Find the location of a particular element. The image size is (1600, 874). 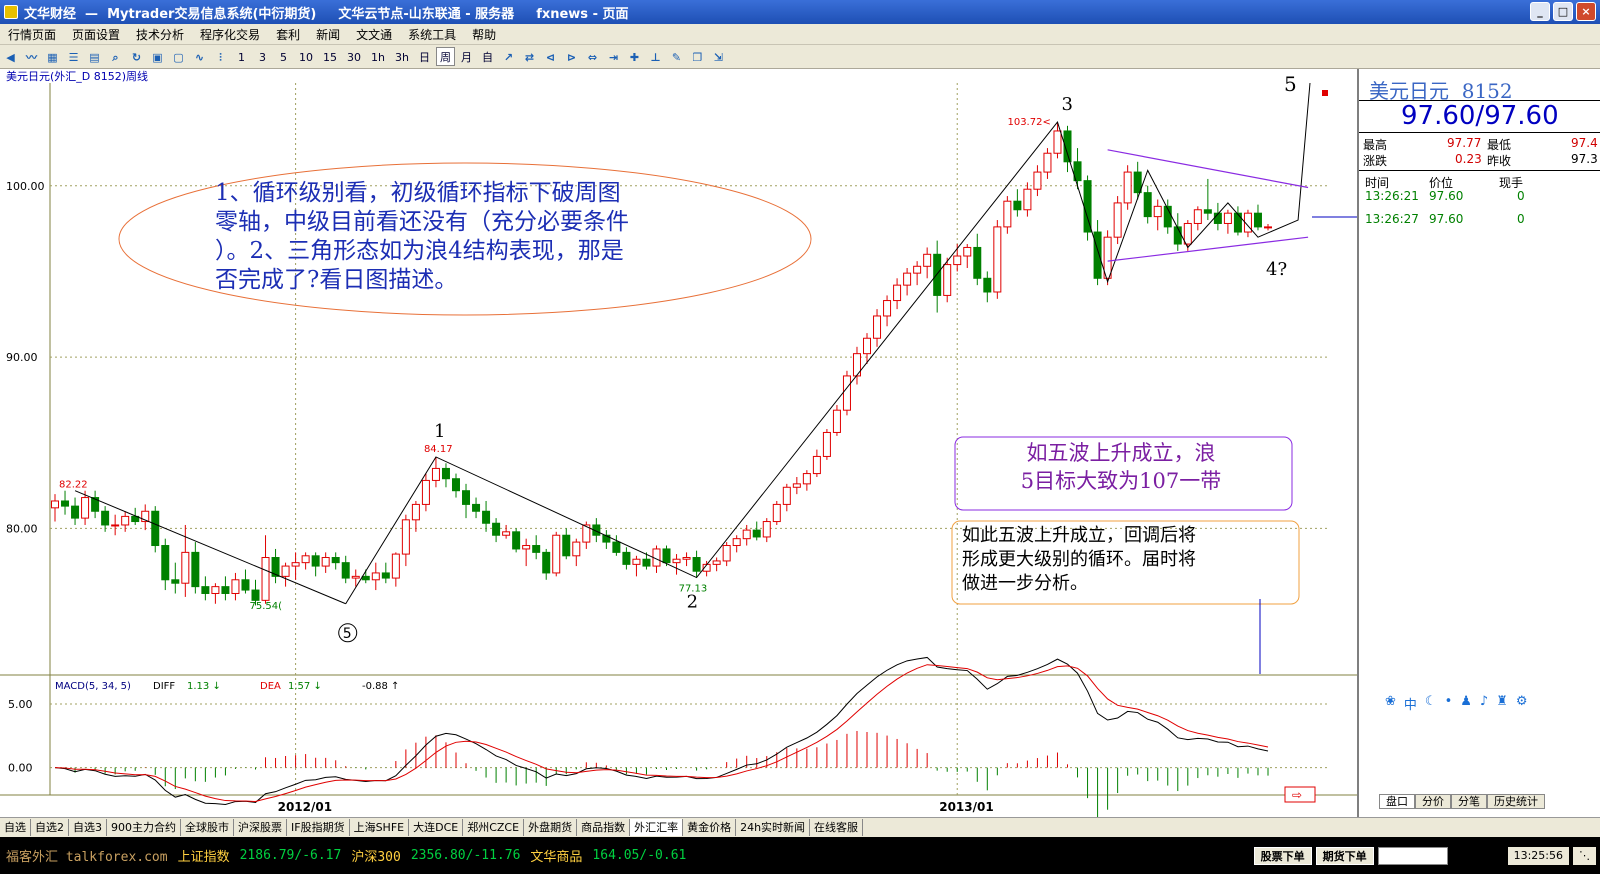

menu-wenwentong: 文文通 is located at coordinates (374, 34).